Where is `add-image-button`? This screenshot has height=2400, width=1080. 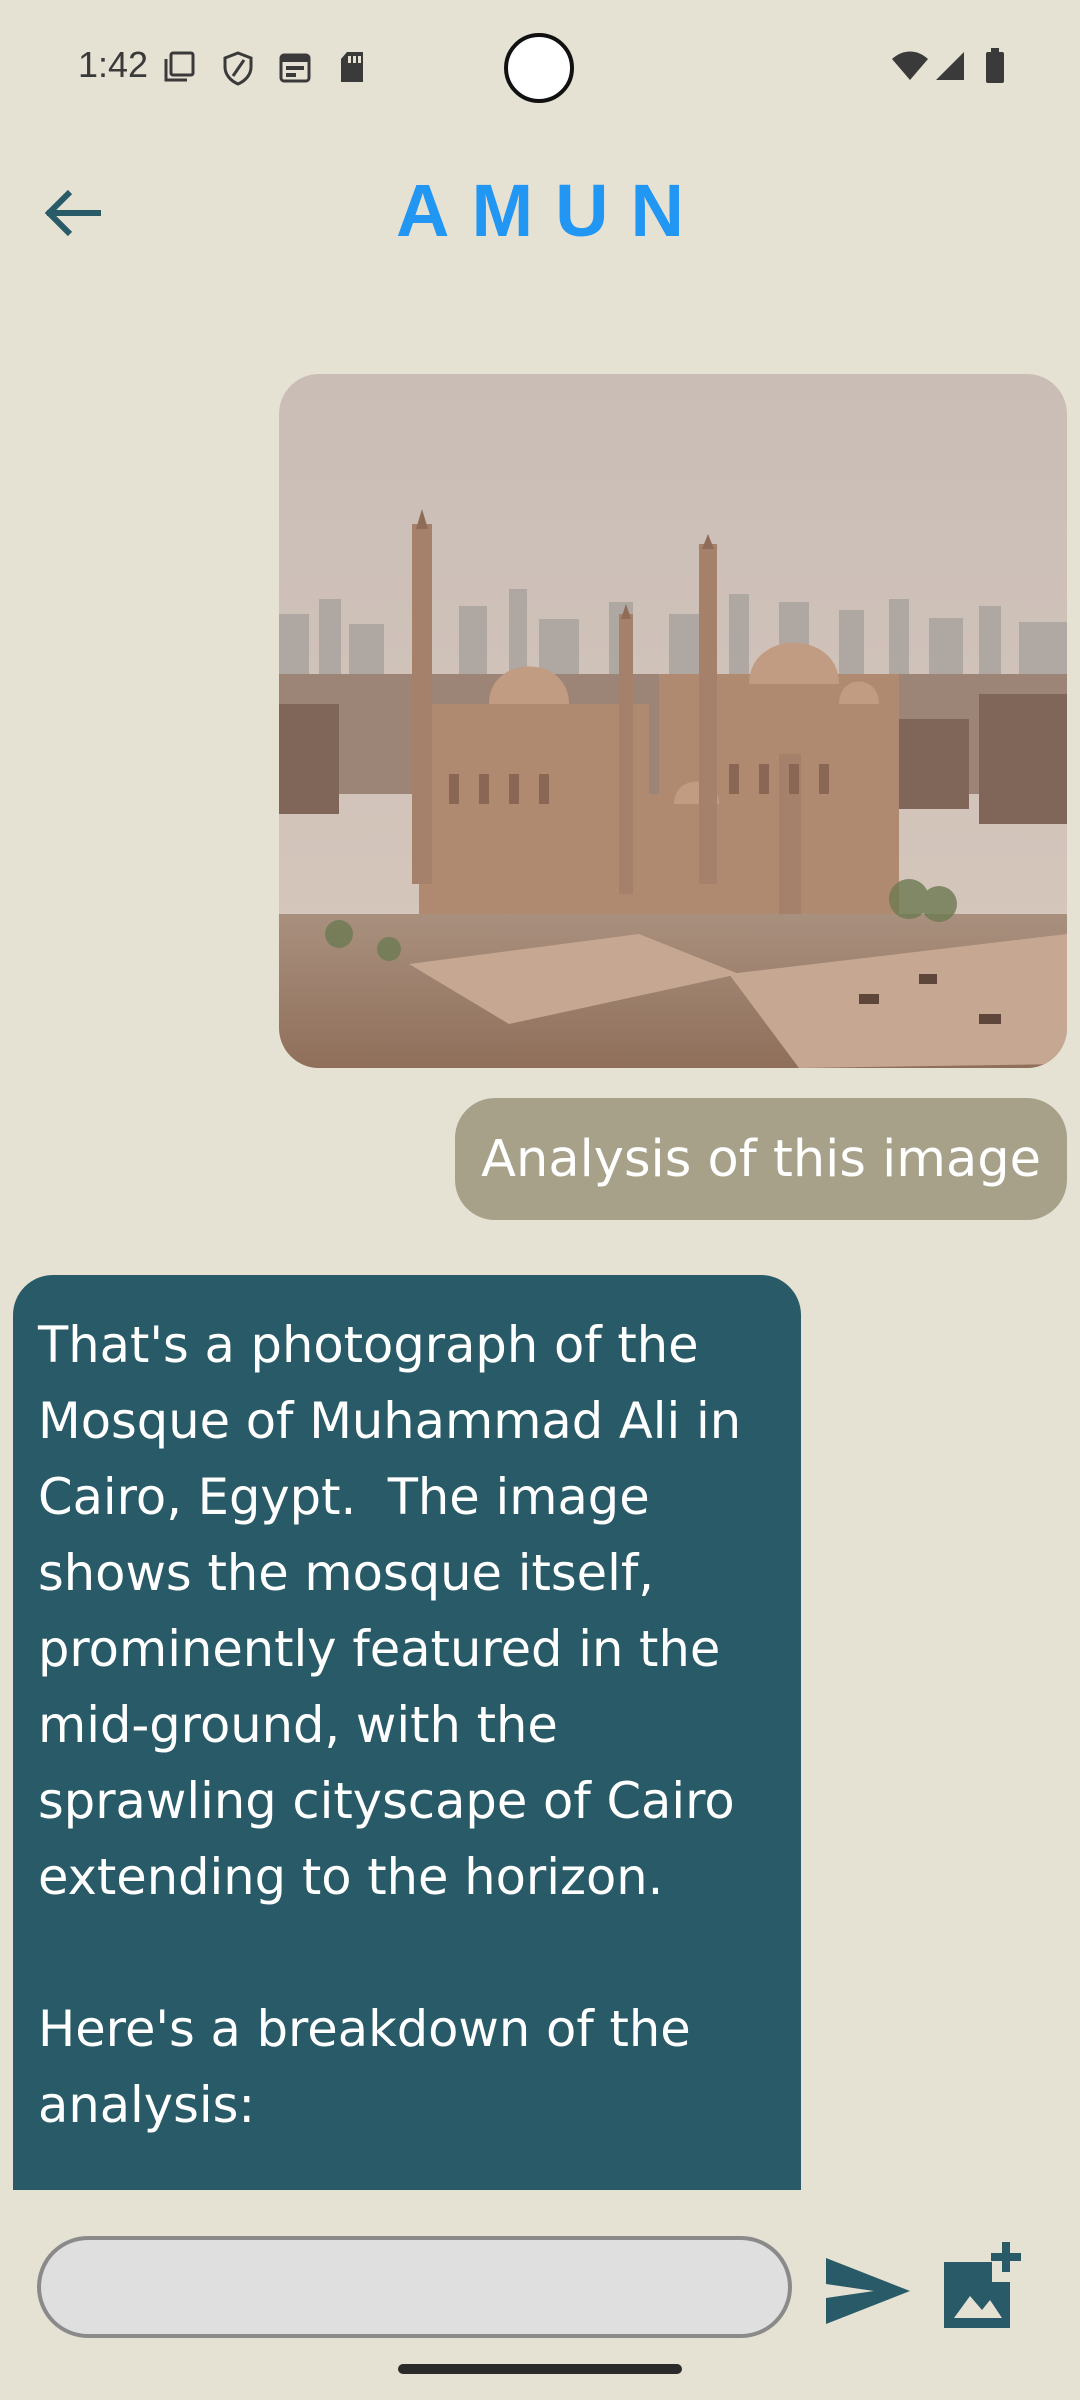
add-image-button is located at coordinates (986, 2286).